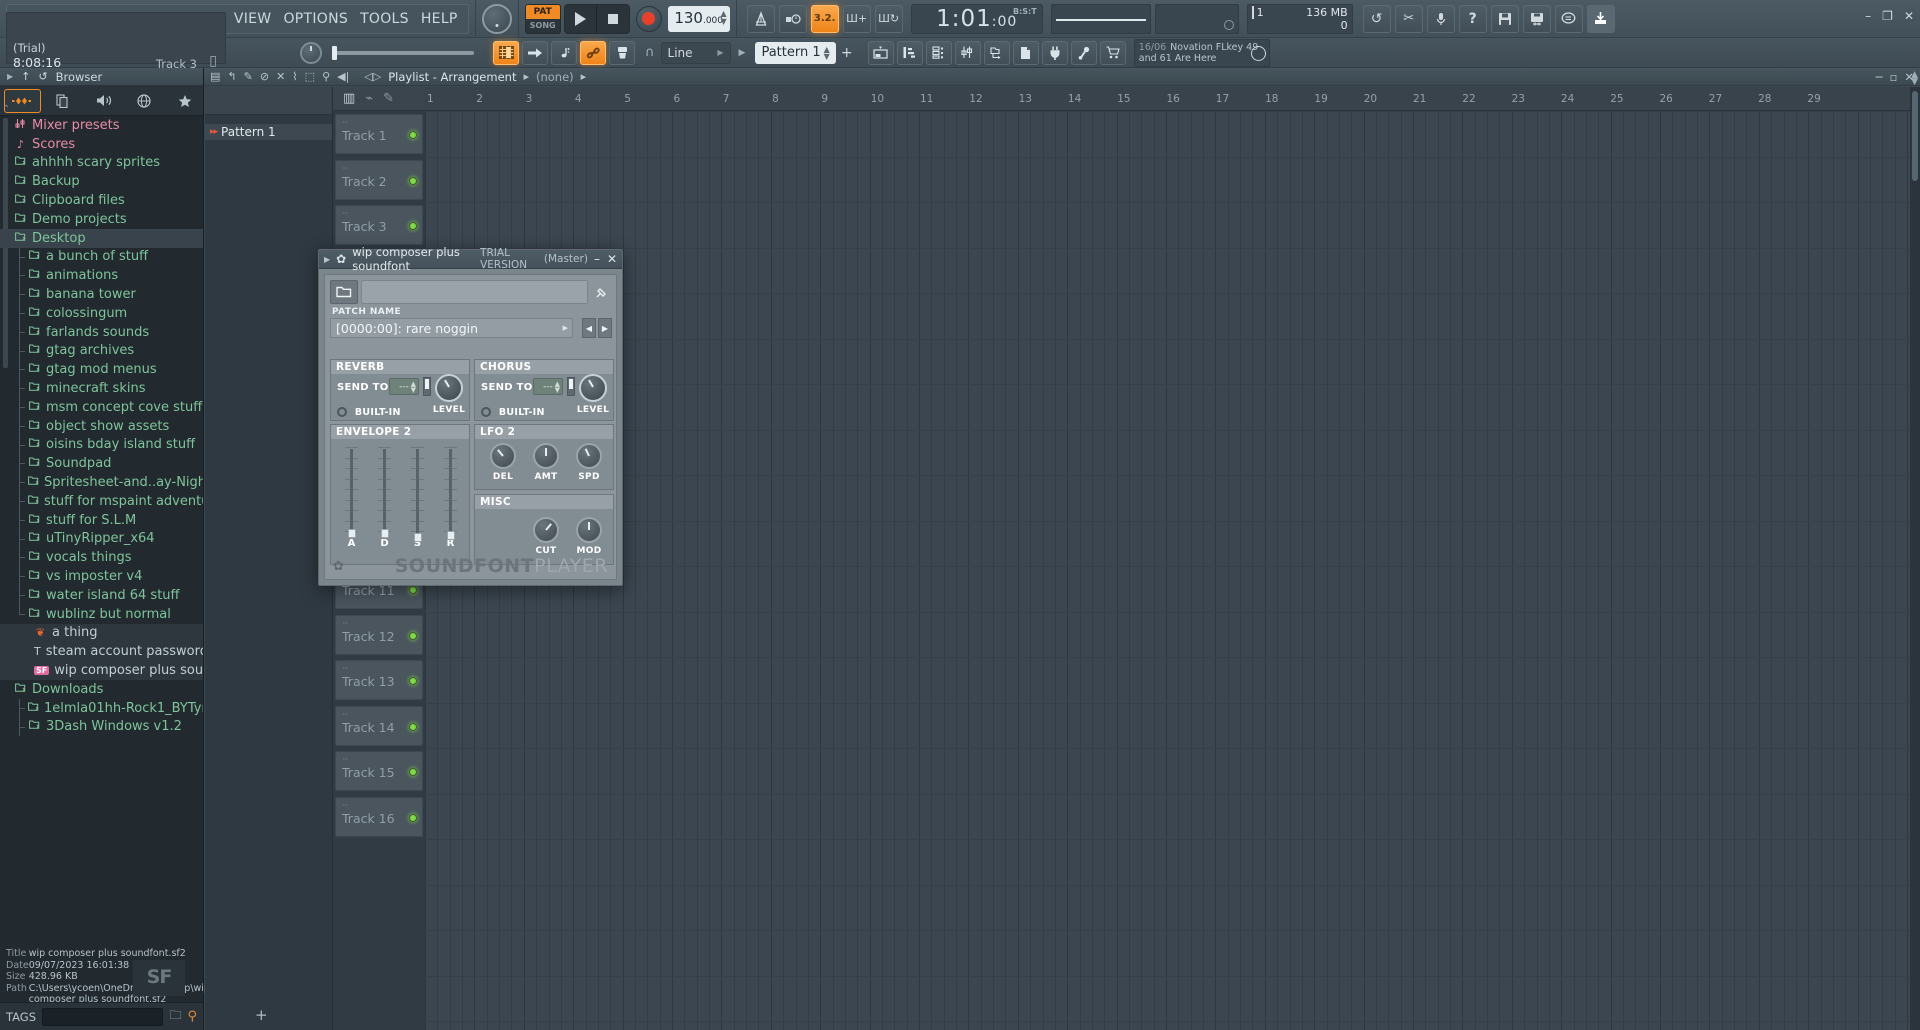  Describe the element at coordinates (101, 200) in the screenshot. I see `browser-item: Clipboard files` at that location.